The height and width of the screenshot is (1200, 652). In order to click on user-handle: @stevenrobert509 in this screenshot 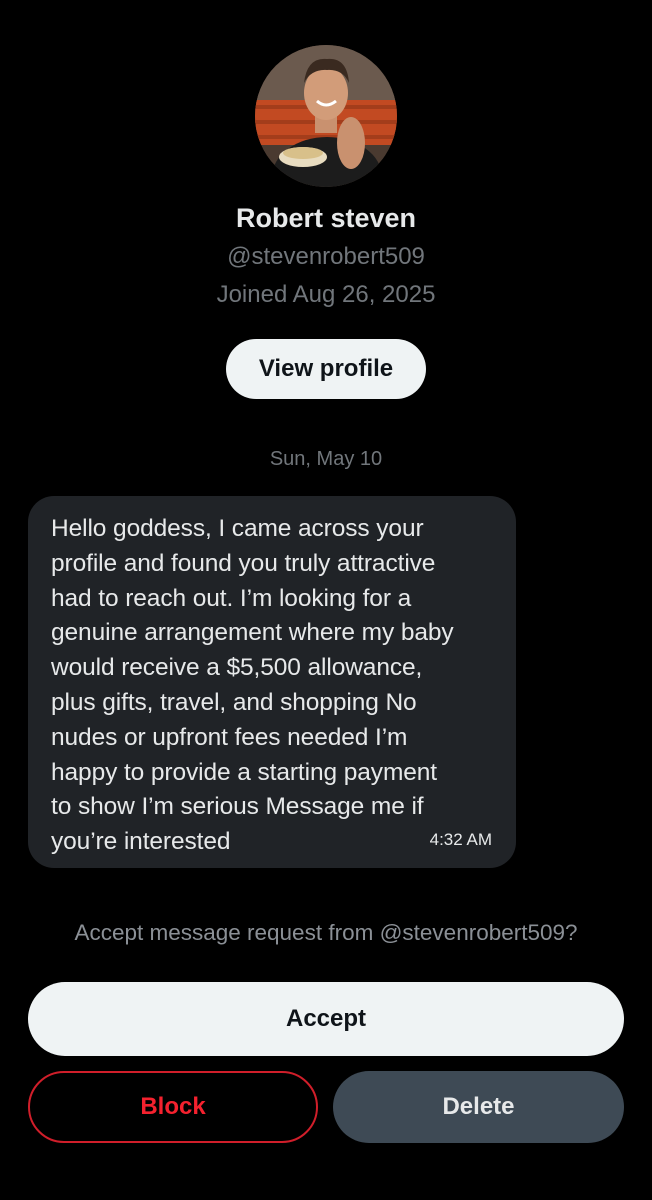, I will do `click(326, 256)`.